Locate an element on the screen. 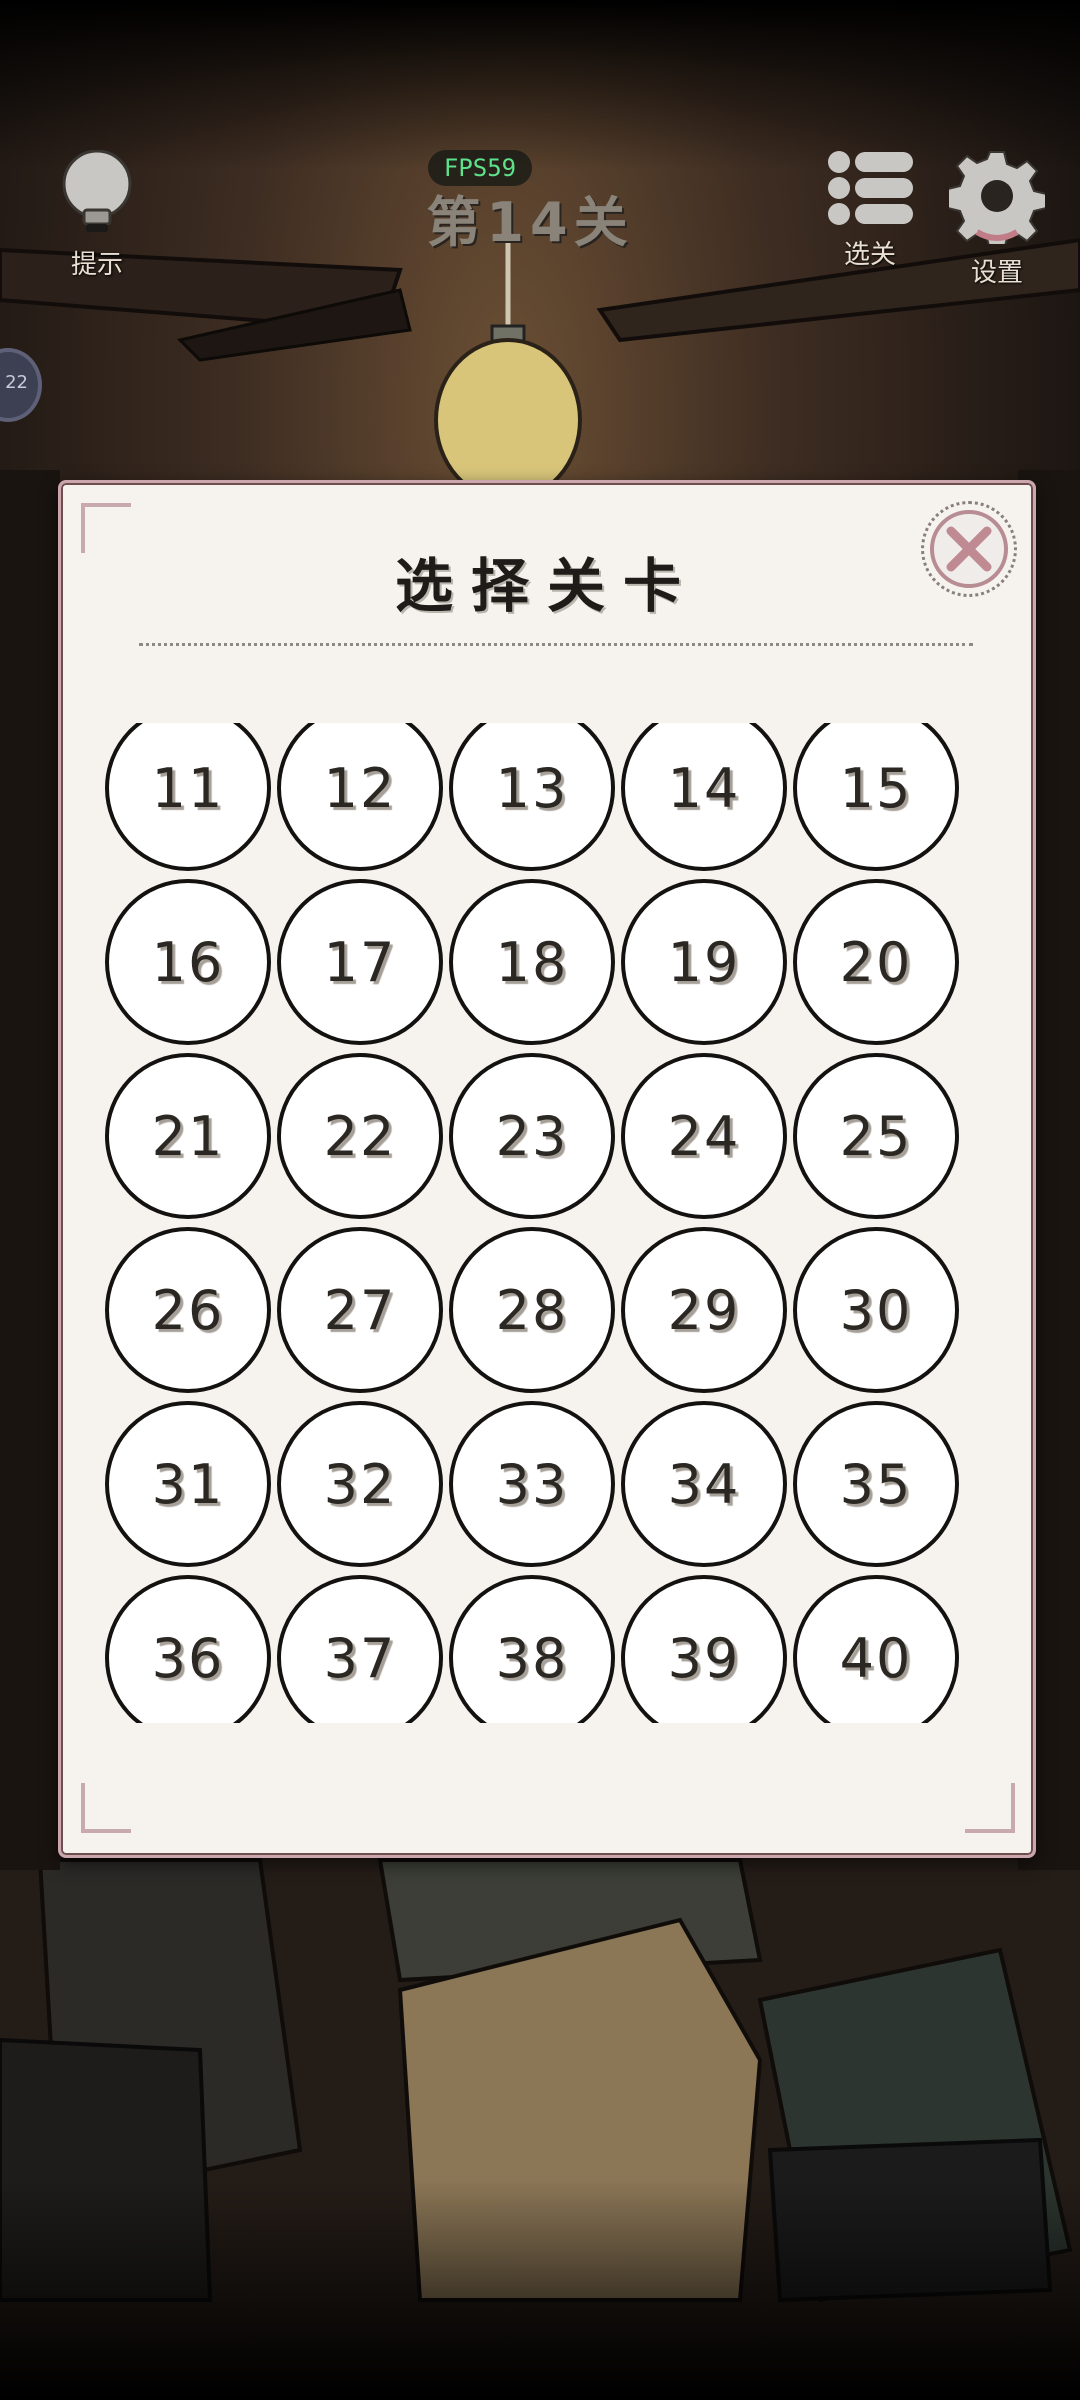 The height and width of the screenshot is (2400, 1080). level-button: 27 is located at coordinates (360, 1310).